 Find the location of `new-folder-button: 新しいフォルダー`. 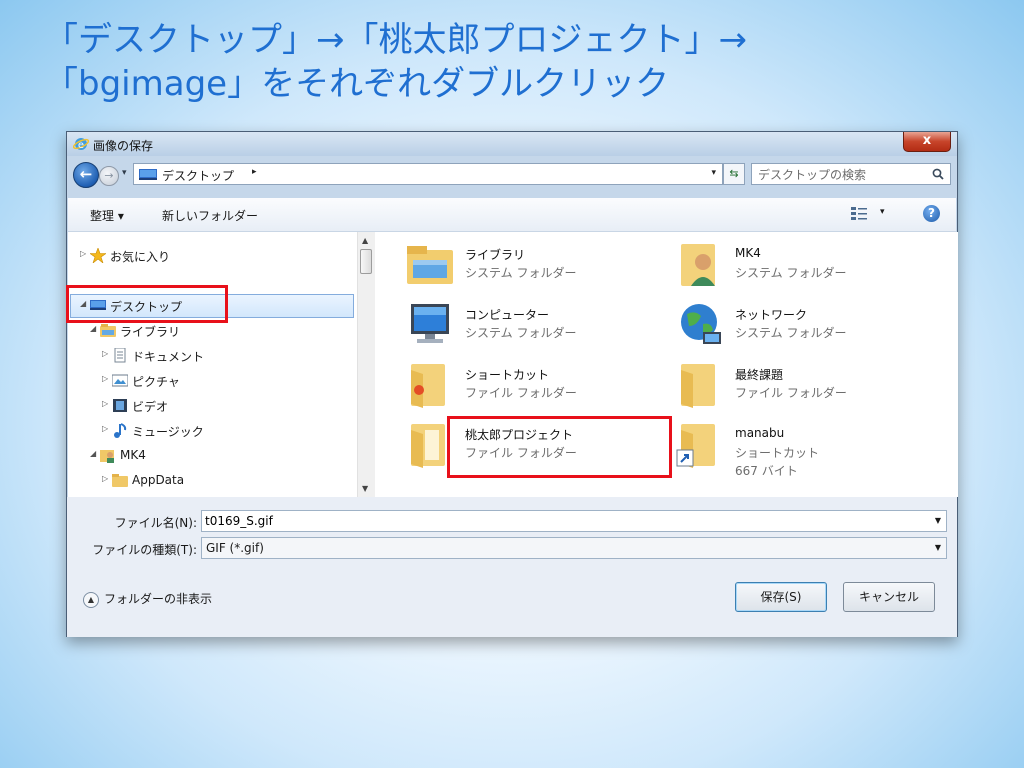

new-folder-button: 新しいフォルダー is located at coordinates (210, 215).